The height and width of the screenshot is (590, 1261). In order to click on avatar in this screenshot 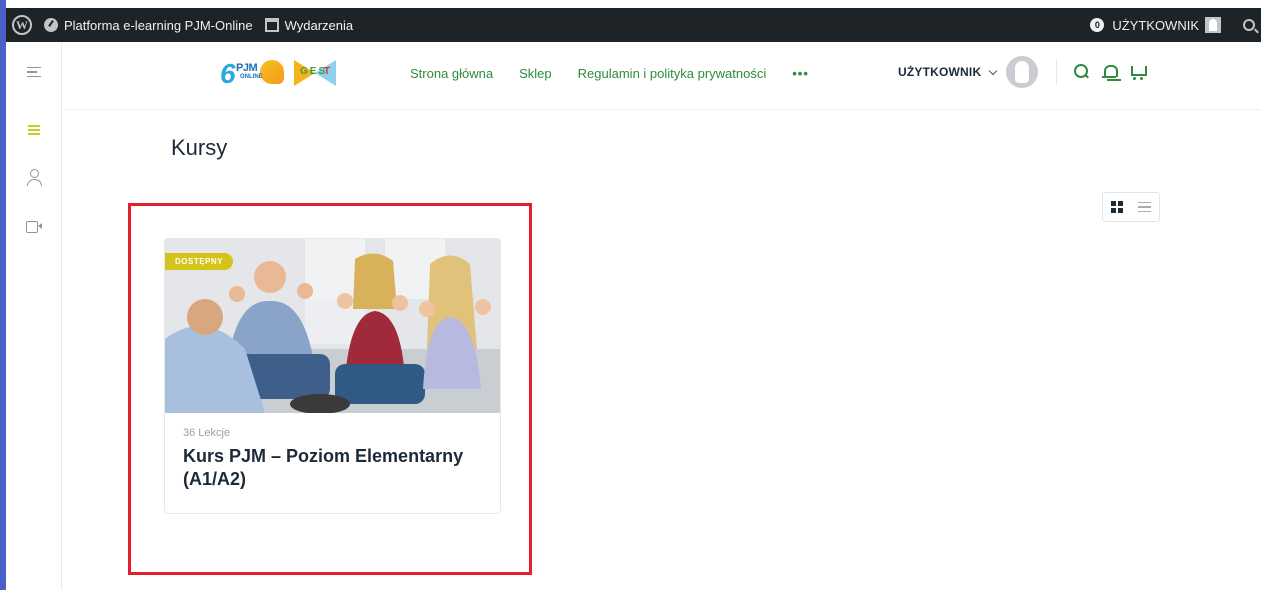, I will do `click(1022, 72)`.